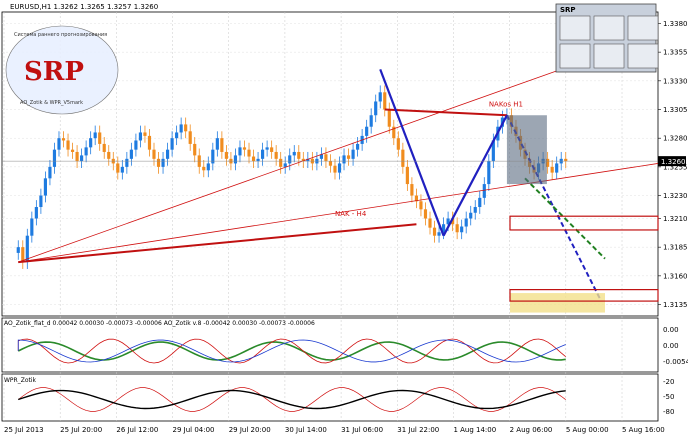 Image resolution: width=688 pixels, height=437 pixels. I want to click on y-tick-label: 1.3135, so click(675, 305).